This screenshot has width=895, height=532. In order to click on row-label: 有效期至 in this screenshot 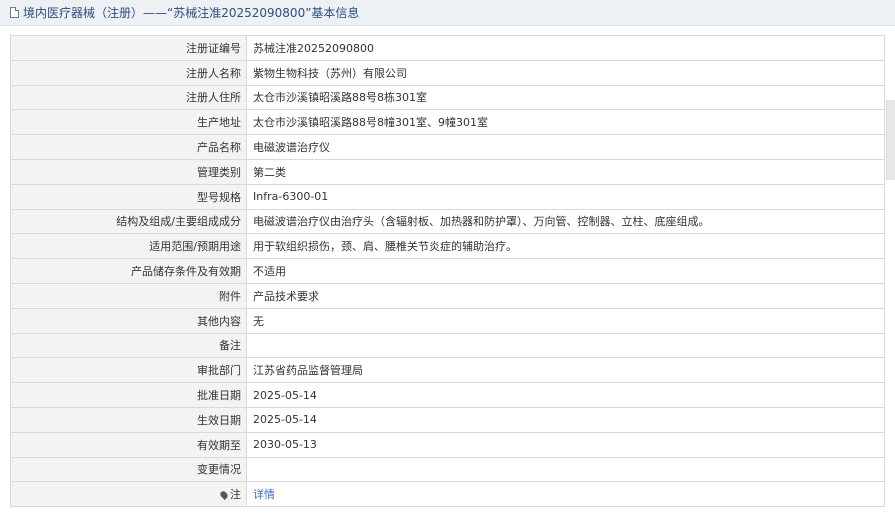, I will do `click(128, 444)`.